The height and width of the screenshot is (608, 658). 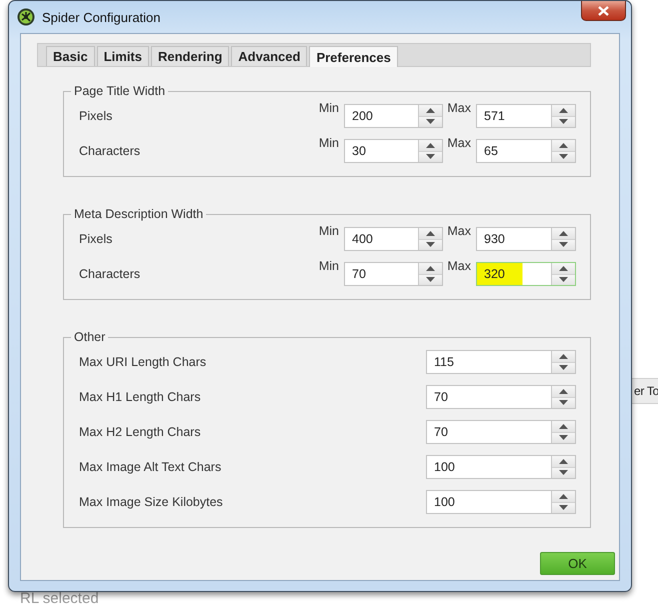 I want to click on tab: Limits, so click(x=122, y=56).